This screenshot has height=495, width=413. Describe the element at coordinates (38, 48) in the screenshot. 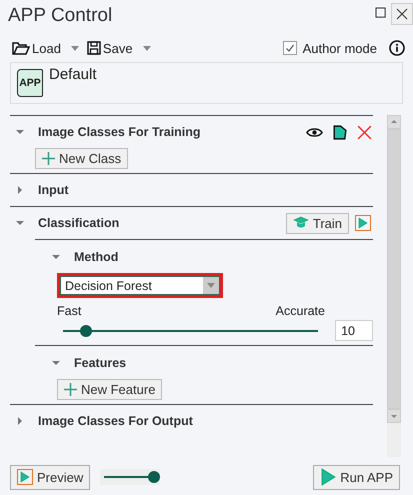

I see `load-button: Load` at that location.